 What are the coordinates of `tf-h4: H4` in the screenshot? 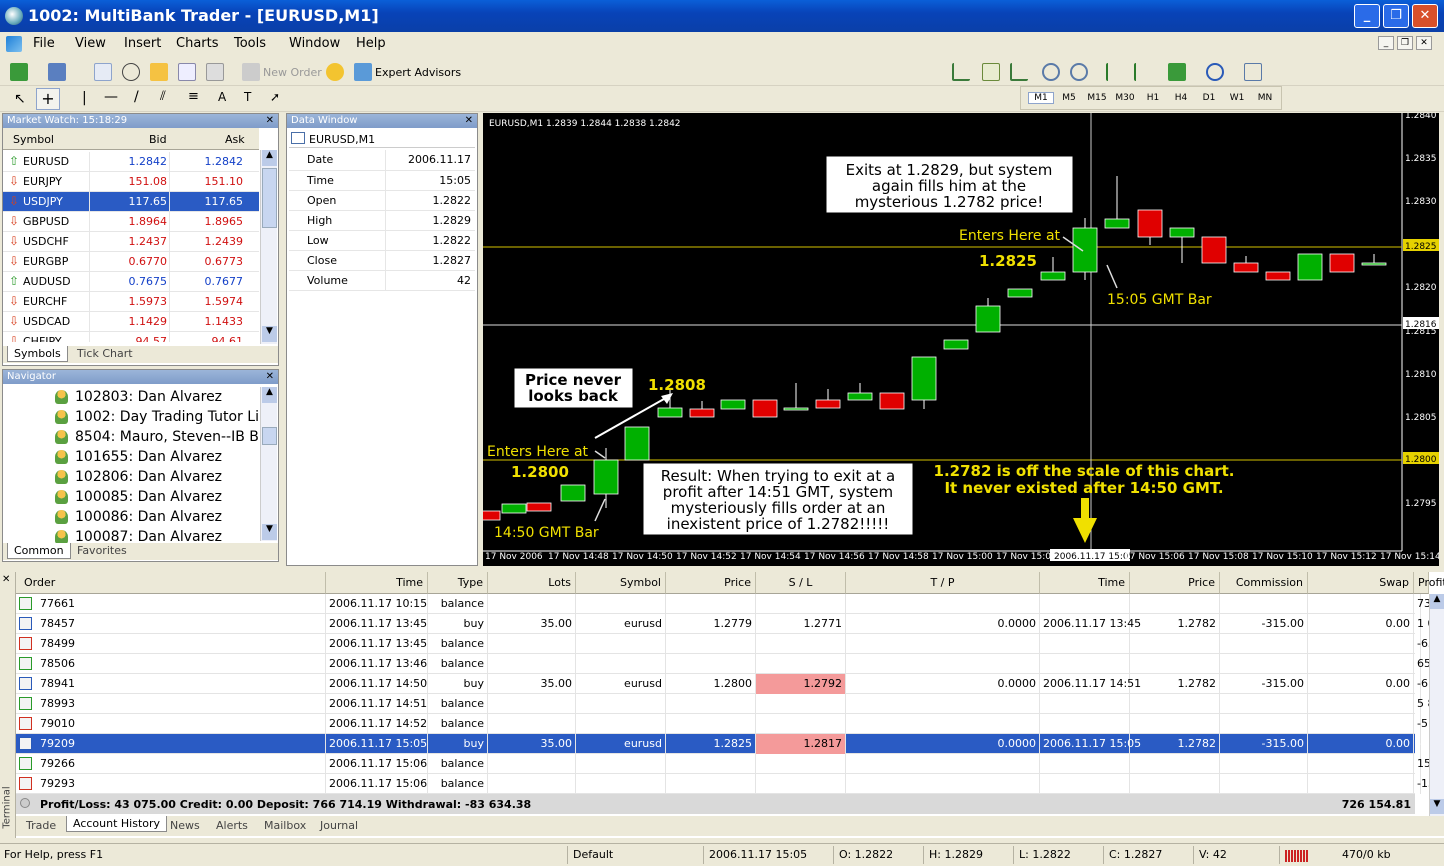 It's located at (1181, 98).